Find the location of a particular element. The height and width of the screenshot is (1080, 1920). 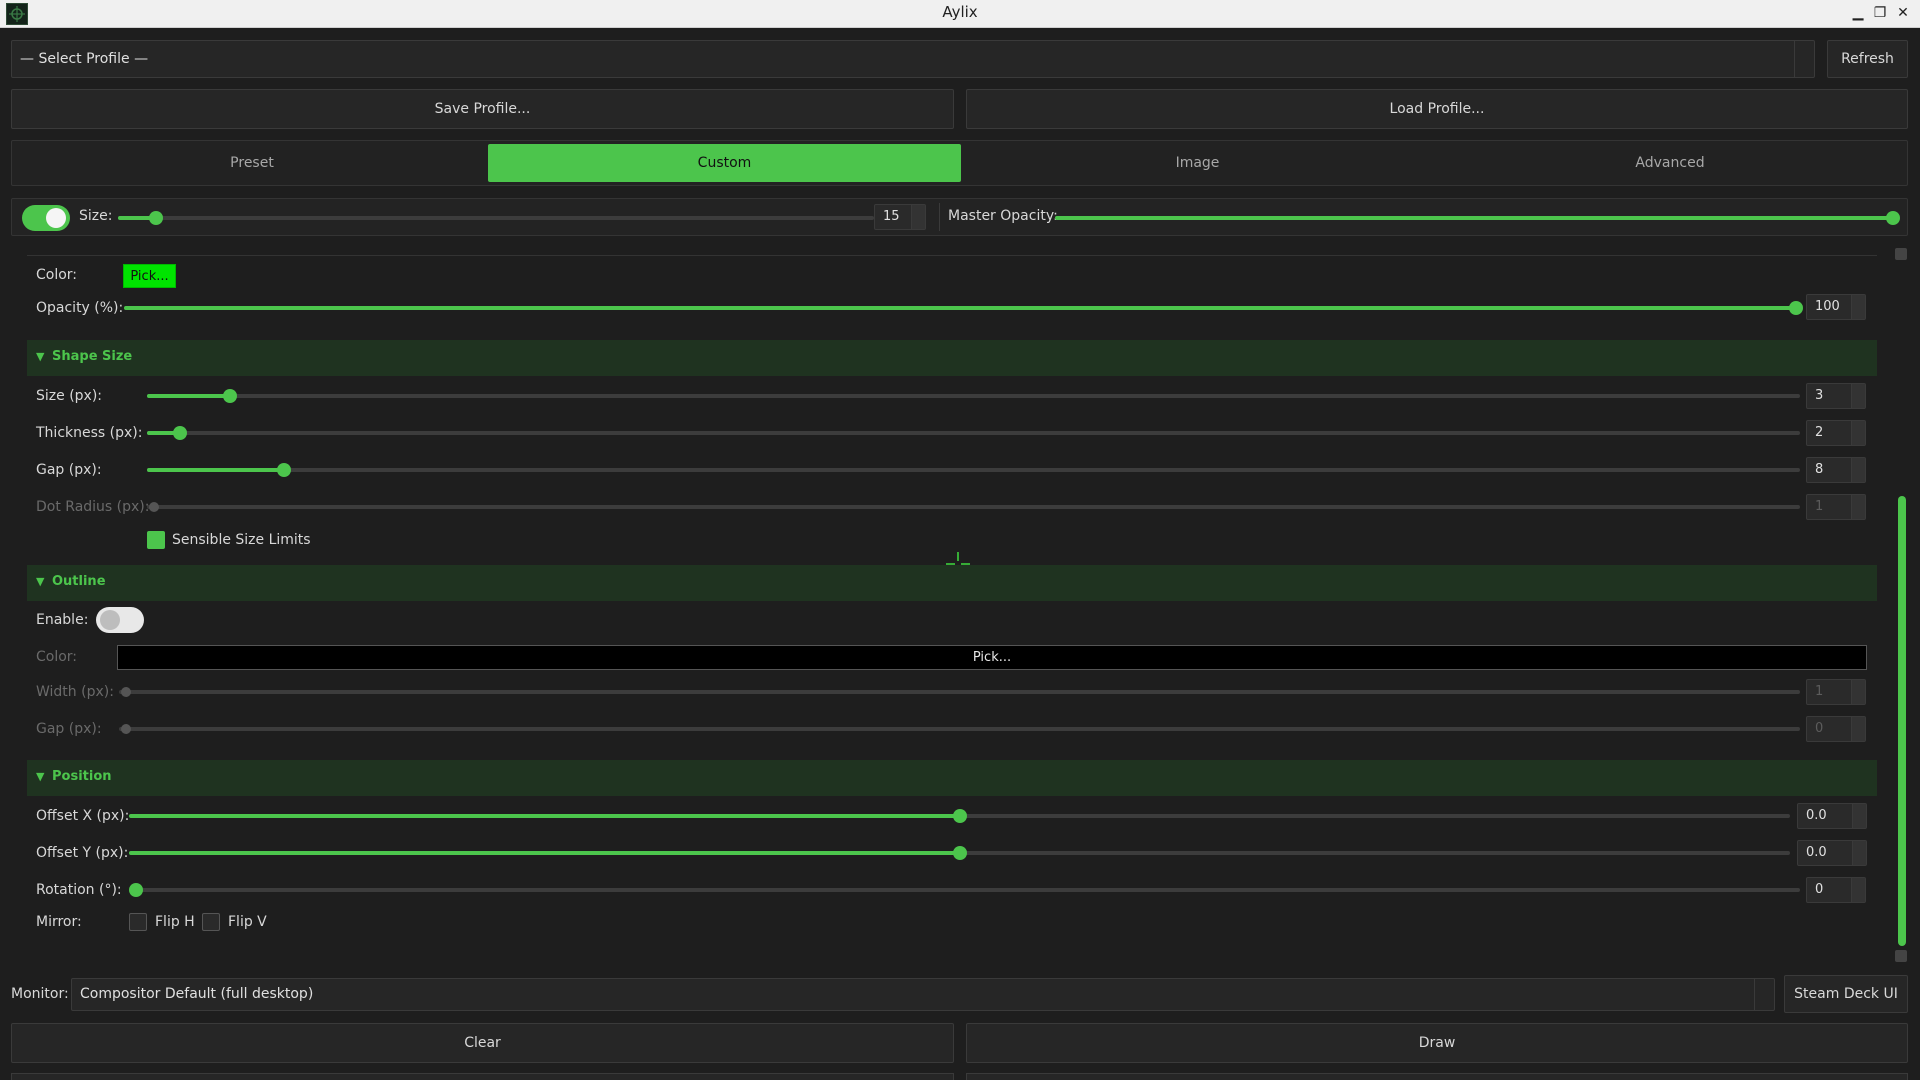

tab-image: Image is located at coordinates (1197, 163).